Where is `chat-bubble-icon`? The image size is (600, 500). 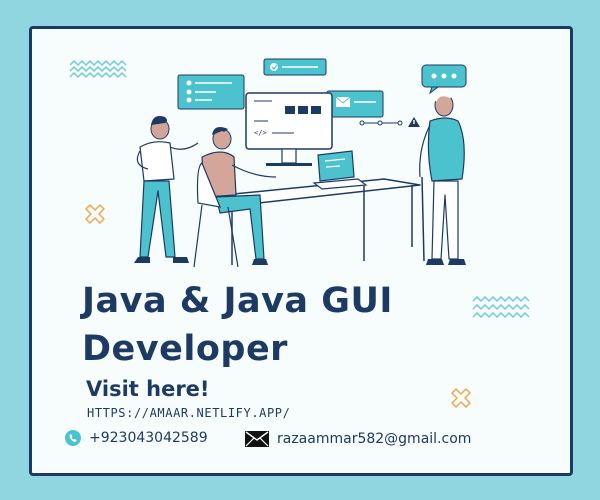 chat-bubble-icon is located at coordinates (444, 79).